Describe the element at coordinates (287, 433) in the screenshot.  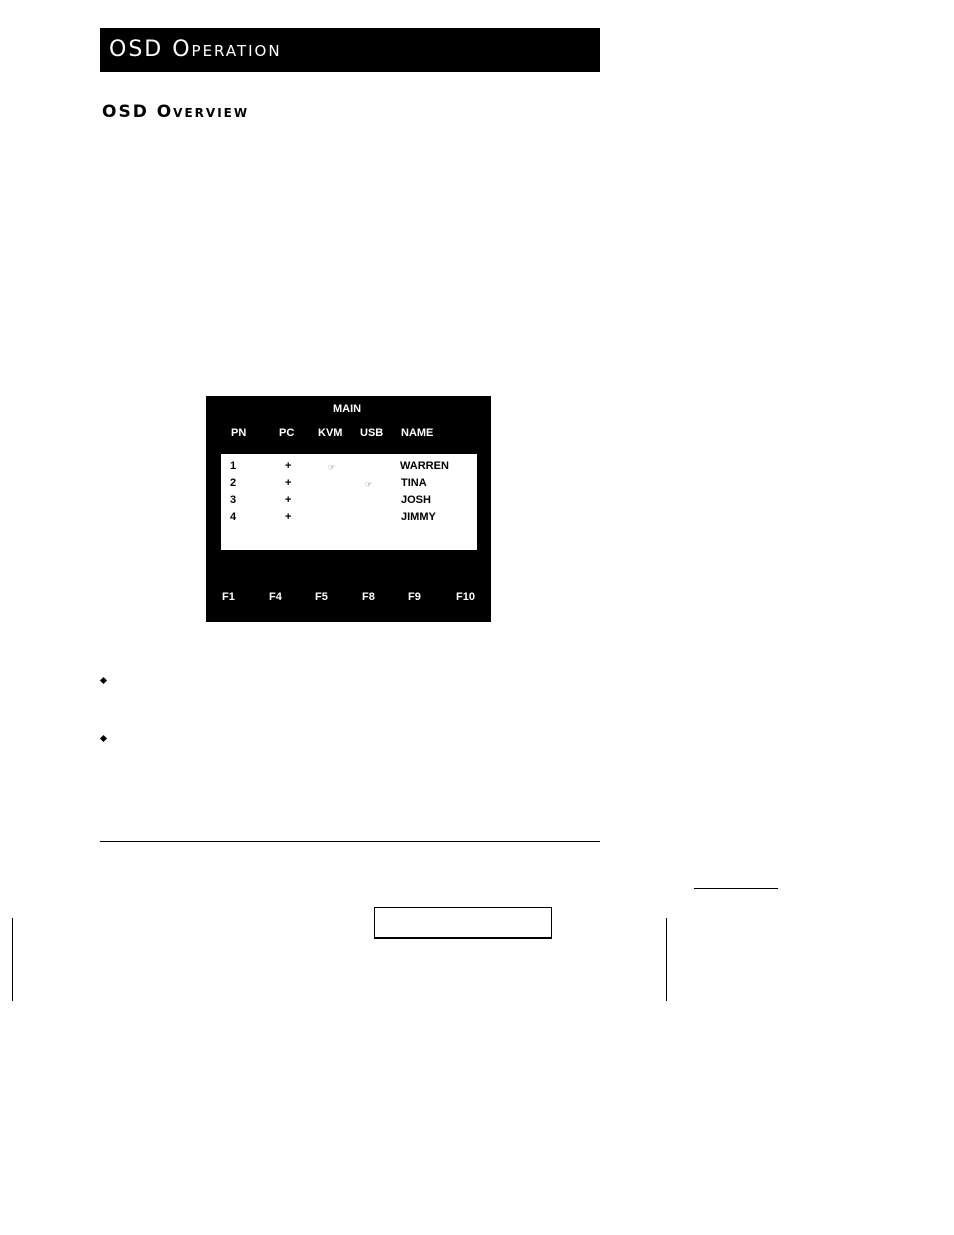
I see `column-header-pc: PC` at that location.